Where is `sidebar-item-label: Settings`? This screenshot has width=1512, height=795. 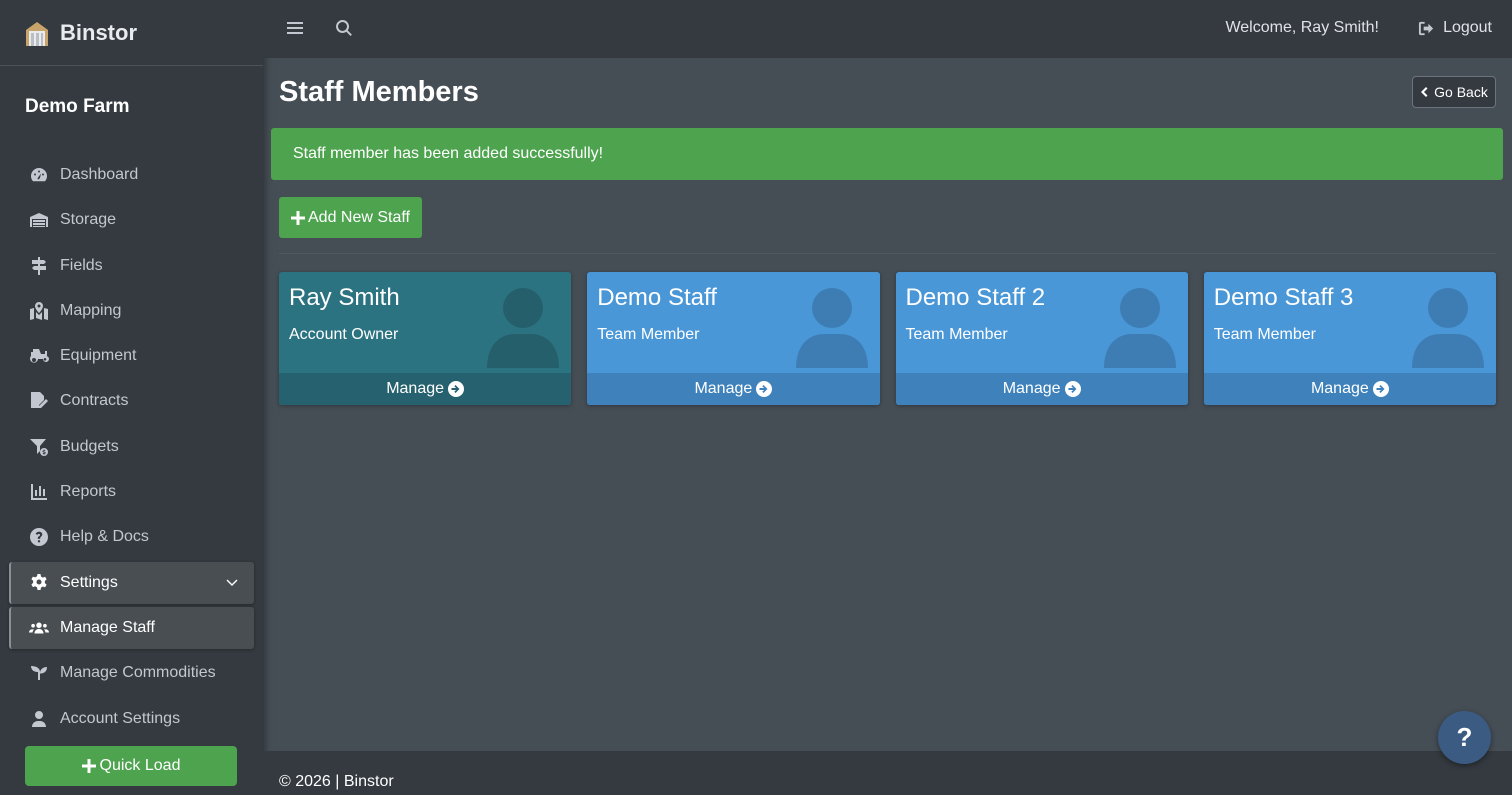
sidebar-item-label: Settings is located at coordinates (89, 582).